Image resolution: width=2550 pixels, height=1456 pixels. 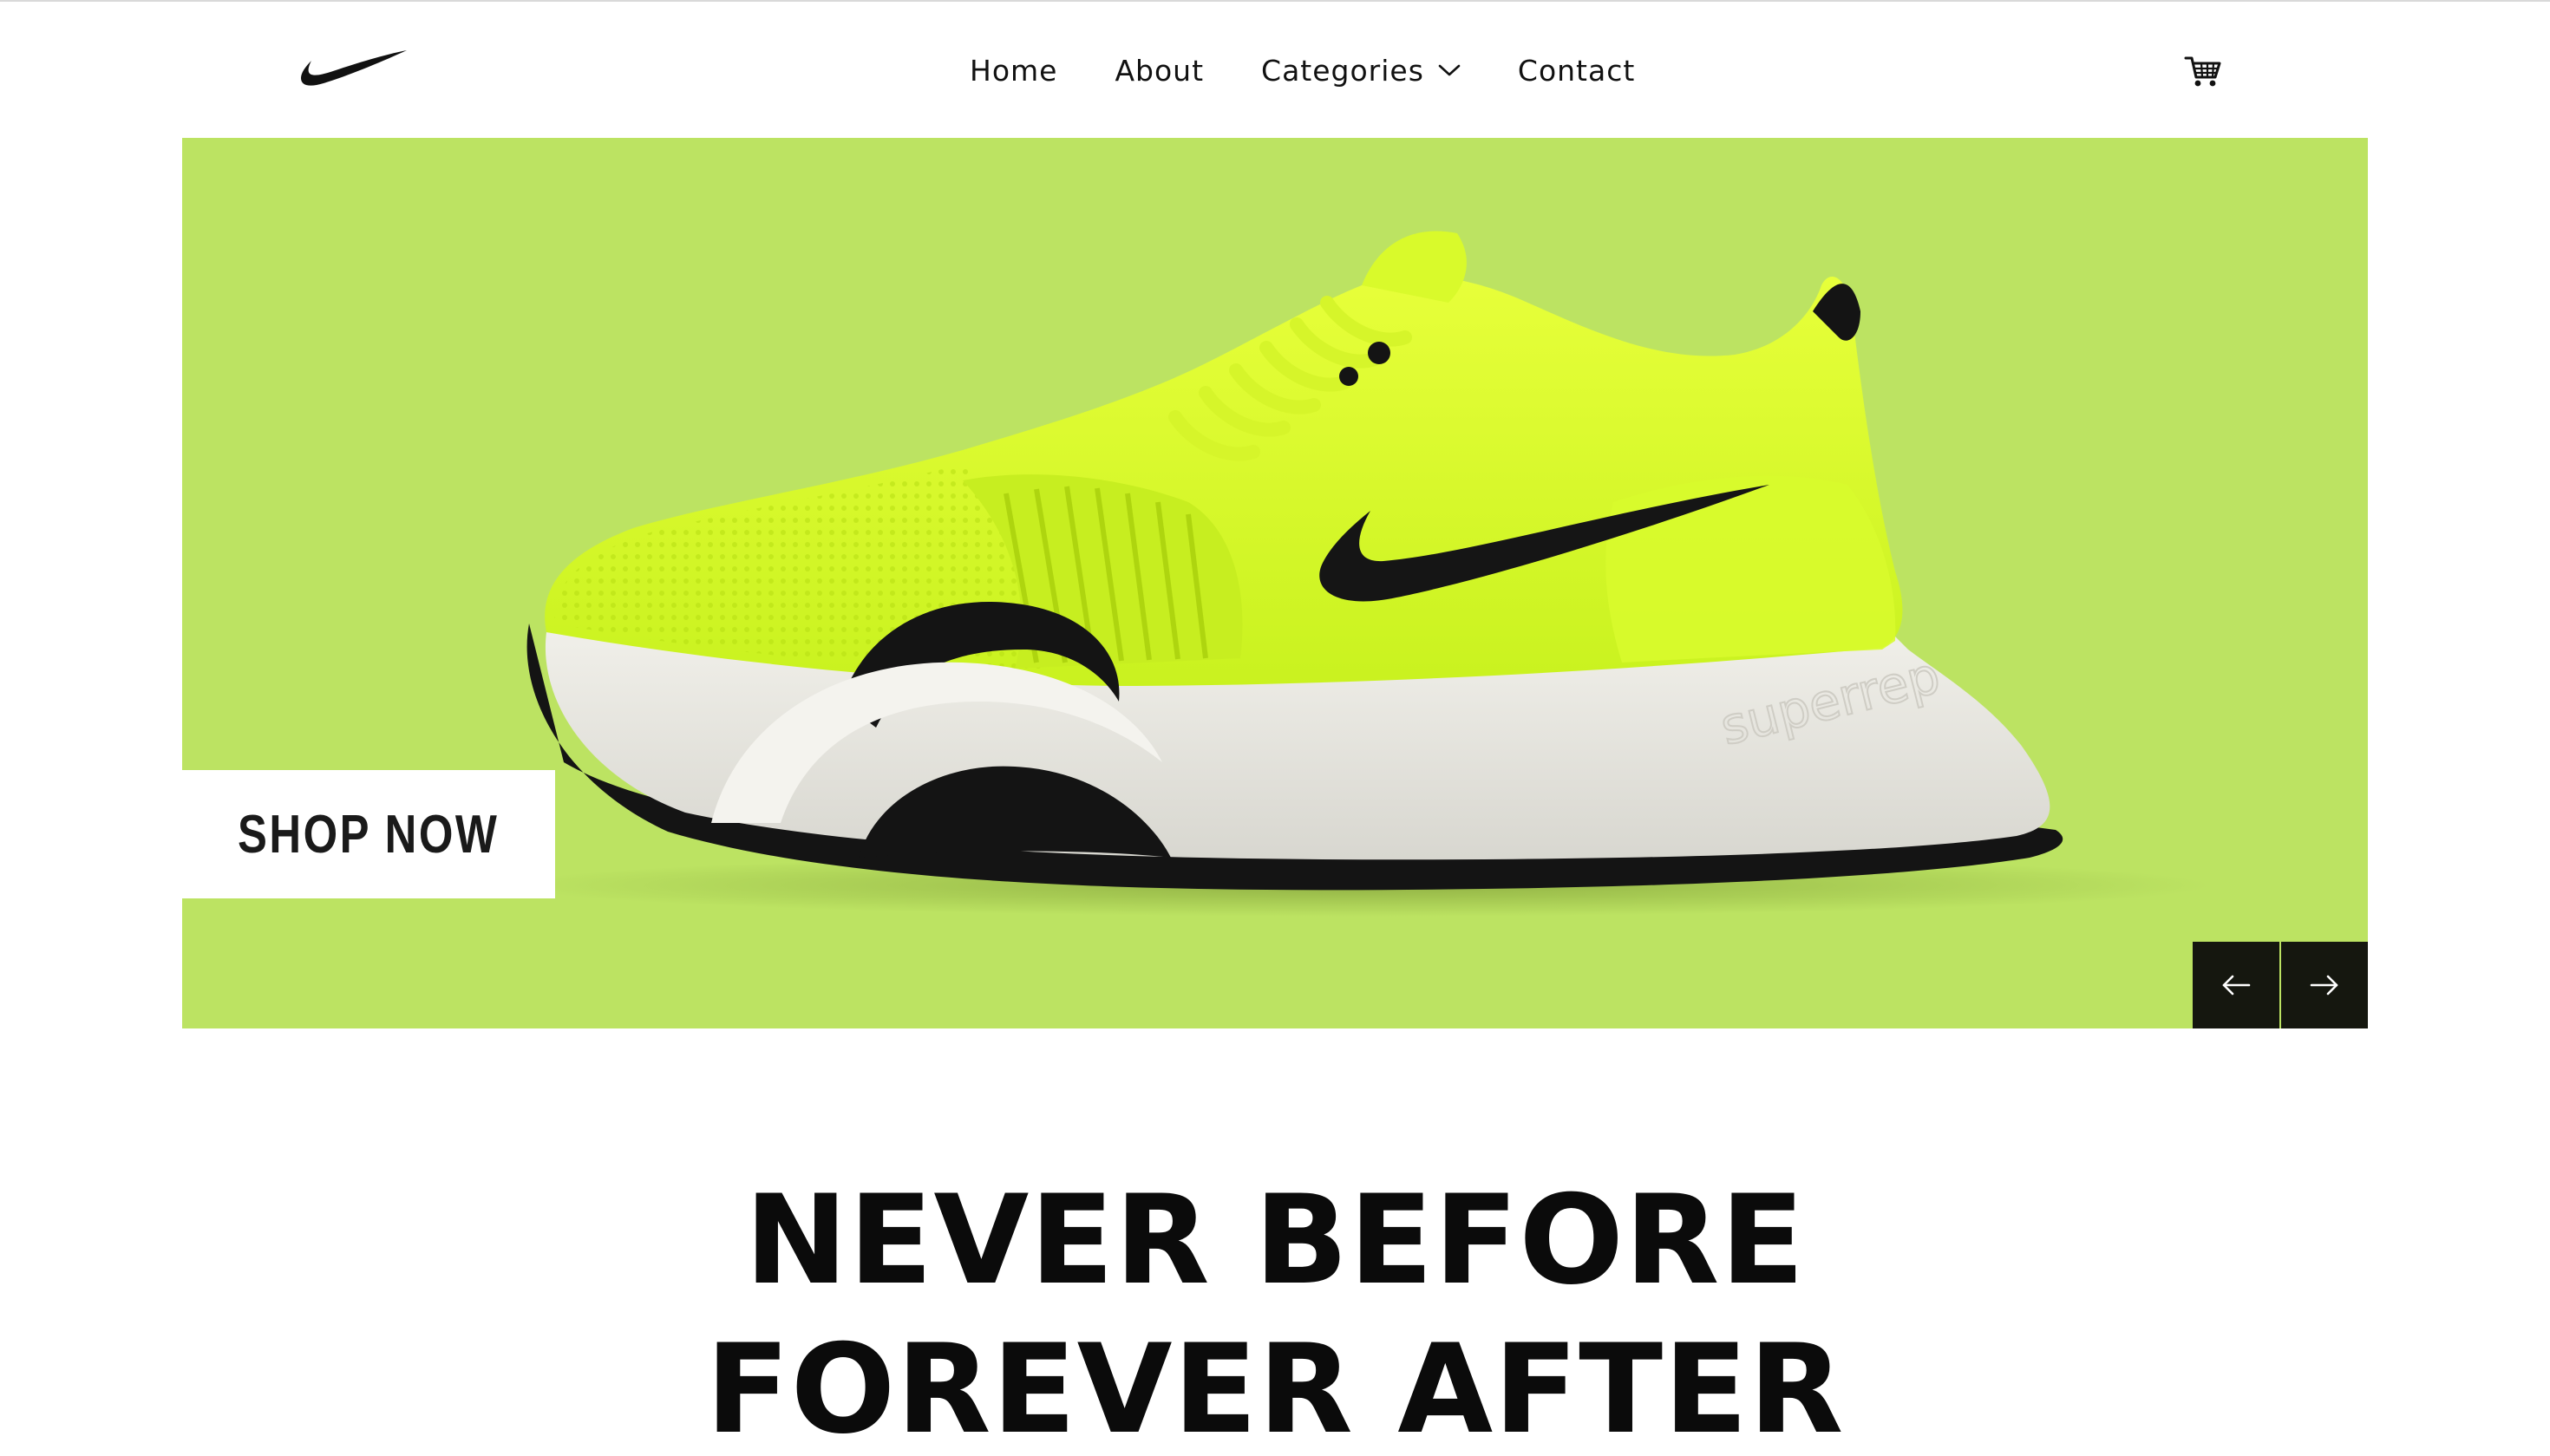 I want to click on shopping-cart-icon, so click(x=2202, y=71).